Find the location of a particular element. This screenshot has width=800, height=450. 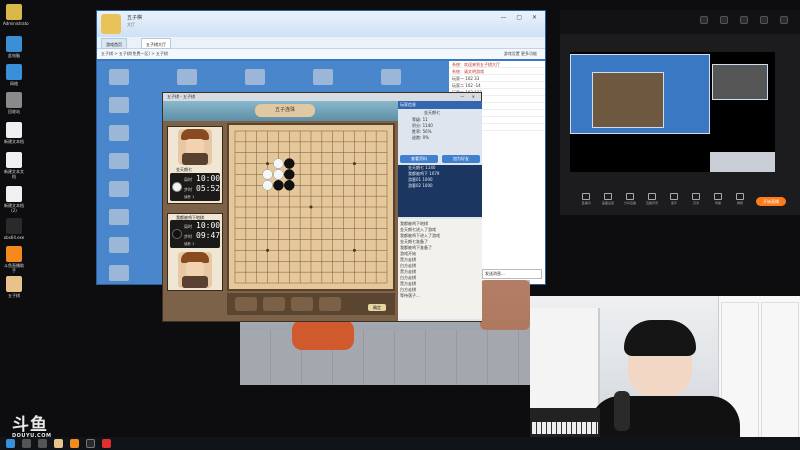

room-player-row: 游客02 1000 is located at coordinates (440, 186).